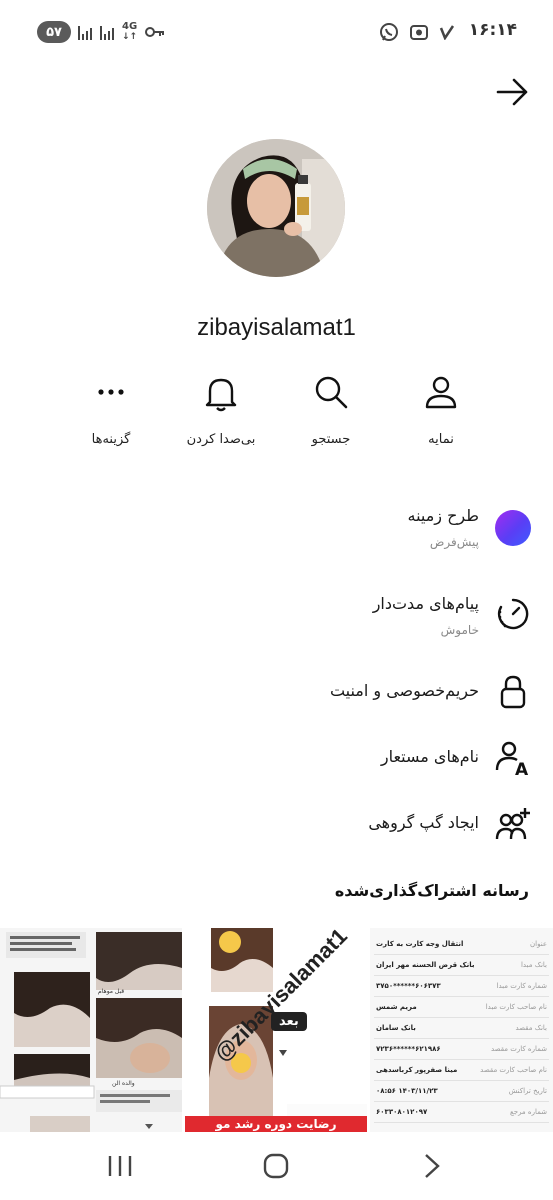 The height and width of the screenshot is (1200, 553). Describe the element at coordinates (408, 1049) in the screenshot. I see `receipt-value: ۶۲۱۹۸۶******۷۲۳۶` at that location.